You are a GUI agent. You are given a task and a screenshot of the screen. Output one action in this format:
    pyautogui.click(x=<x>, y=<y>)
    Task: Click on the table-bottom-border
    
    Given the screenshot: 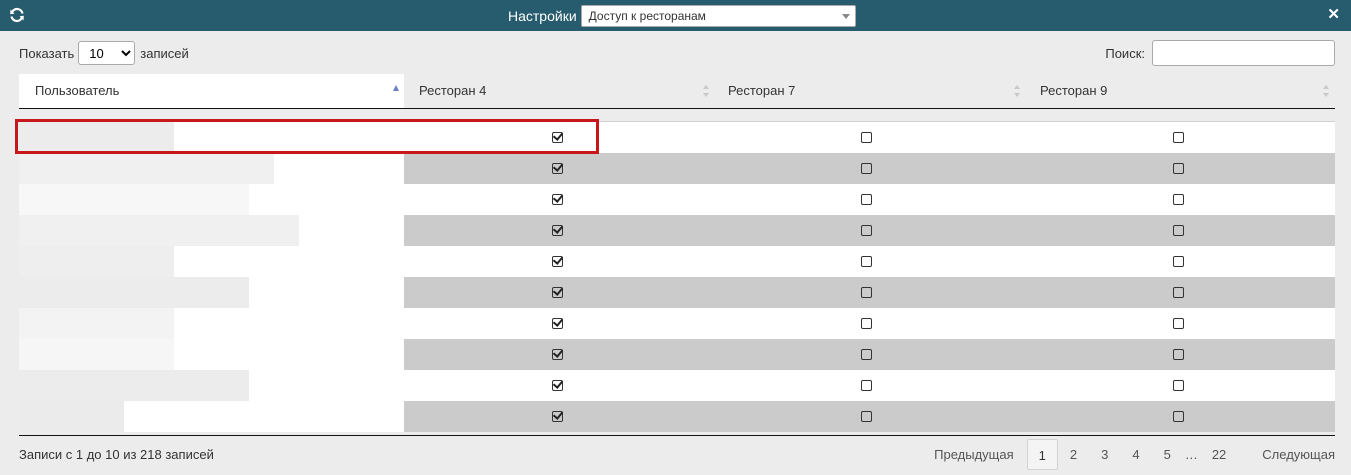 What is the action you would take?
    pyautogui.click(x=677, y=435)
    